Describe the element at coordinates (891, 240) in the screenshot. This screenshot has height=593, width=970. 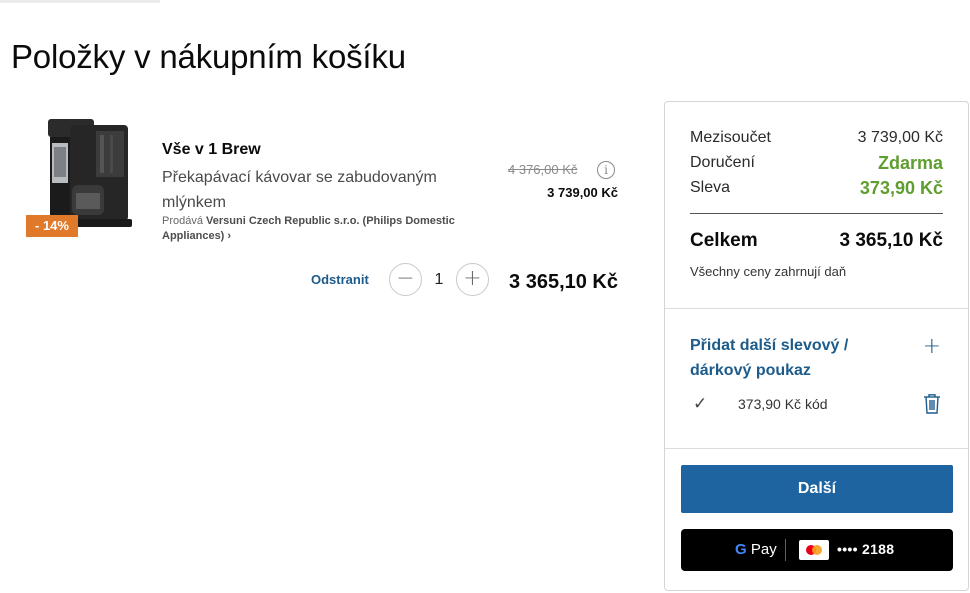
I see `total-value: 3 365,10 Kč` at that location.